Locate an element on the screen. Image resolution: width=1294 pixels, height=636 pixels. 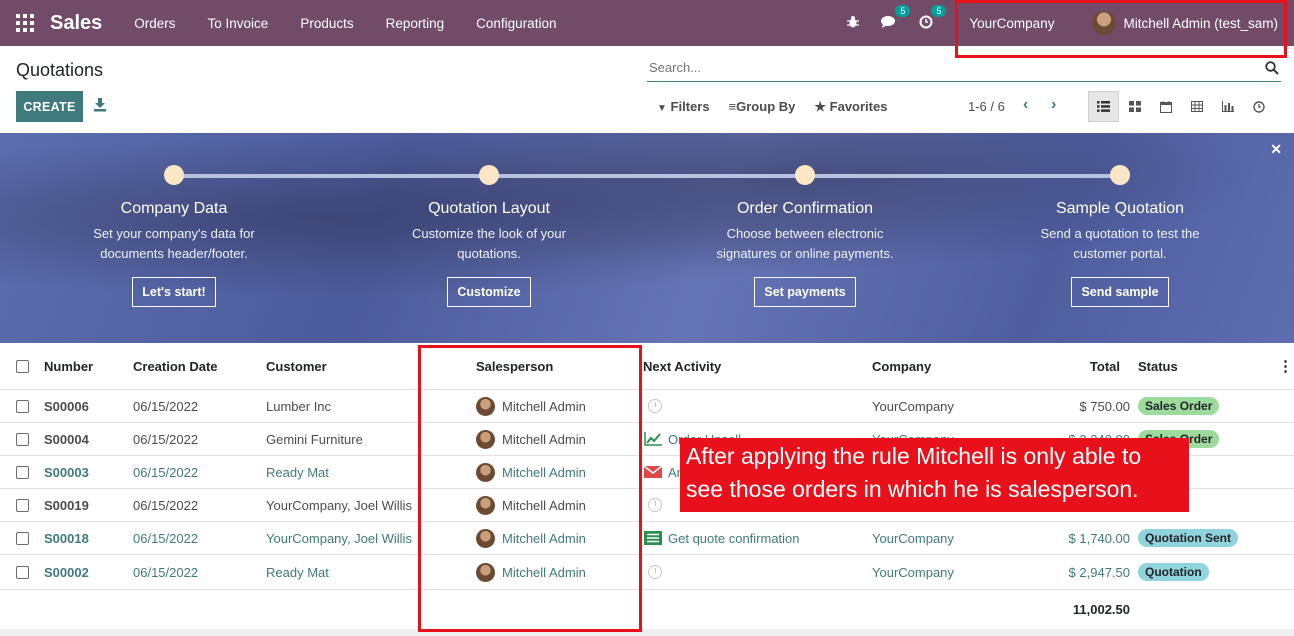
favorites-label: Favorites is located at coordinates (858, 106).